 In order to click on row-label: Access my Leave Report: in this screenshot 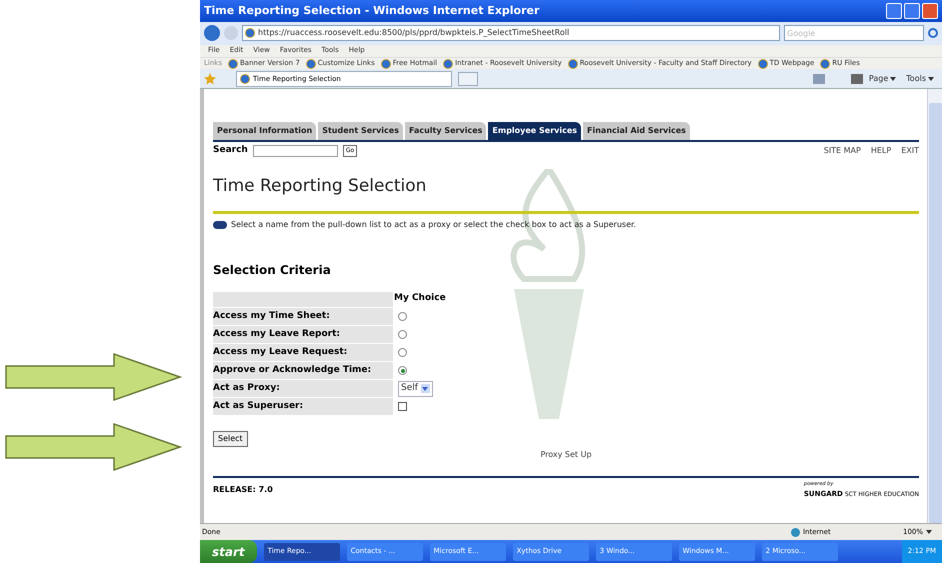, I will do `click(303, 335)`.